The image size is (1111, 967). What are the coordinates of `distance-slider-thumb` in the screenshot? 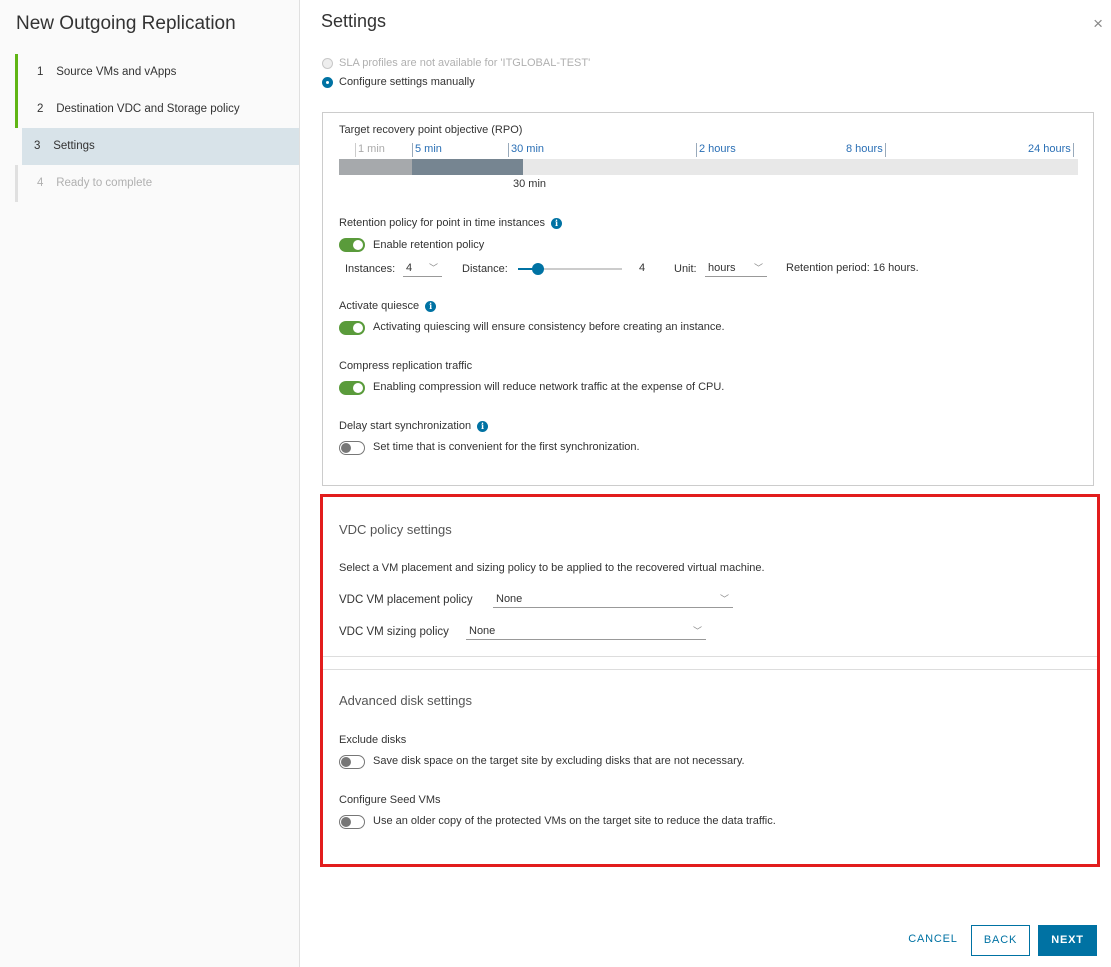 It's located at (538, 269).